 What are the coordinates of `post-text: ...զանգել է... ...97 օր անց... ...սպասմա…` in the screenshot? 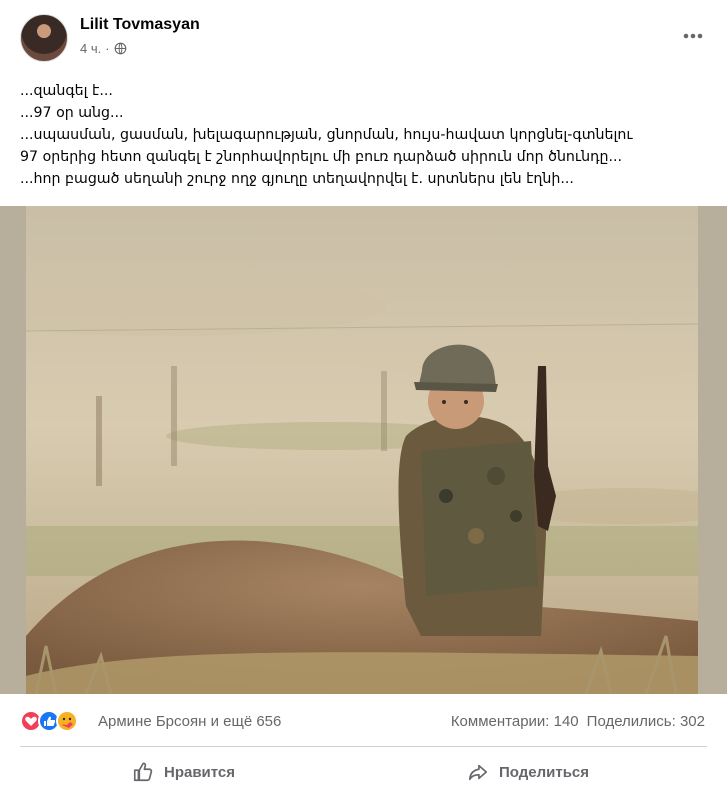 It's located at (365, 135).